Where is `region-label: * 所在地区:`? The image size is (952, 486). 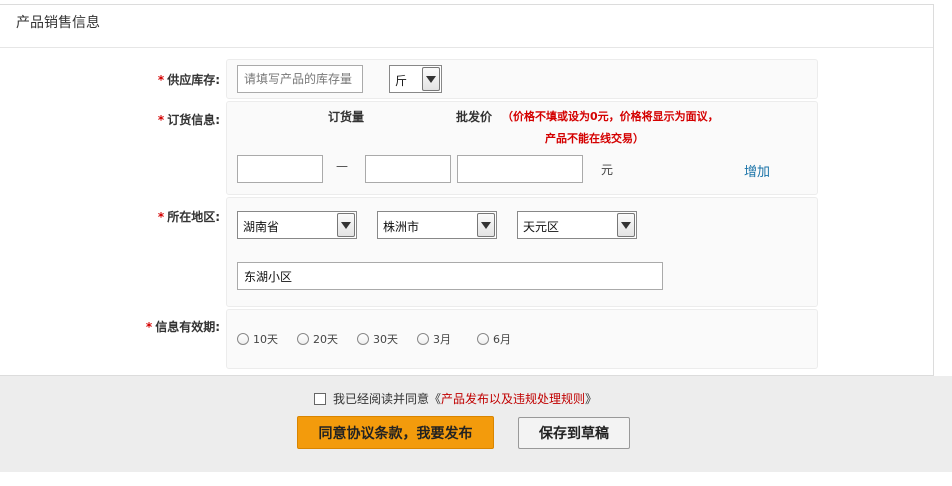 region-label: * 所在地区: is located at coordinates (188, 217).